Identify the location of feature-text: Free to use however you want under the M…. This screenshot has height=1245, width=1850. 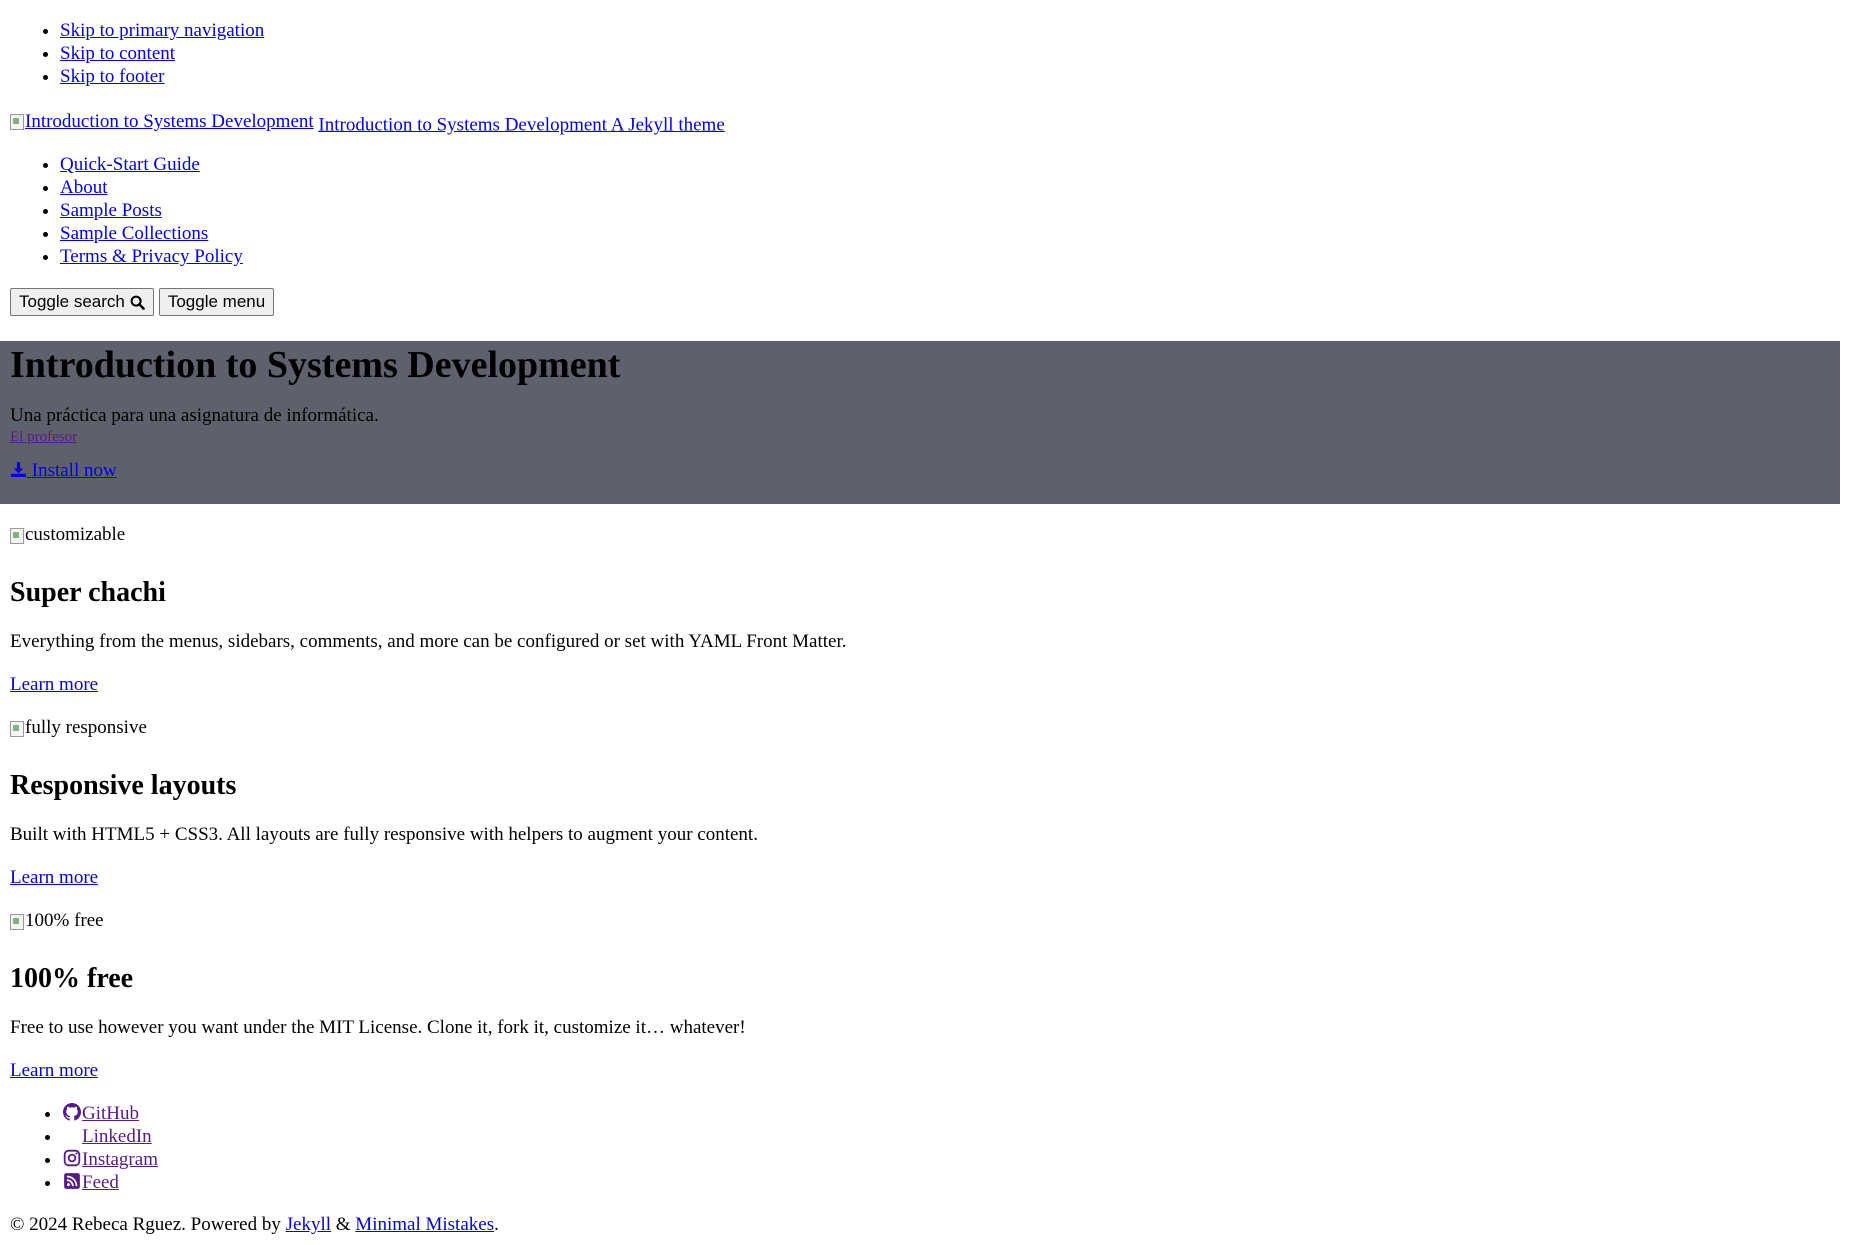
(378, 1027).